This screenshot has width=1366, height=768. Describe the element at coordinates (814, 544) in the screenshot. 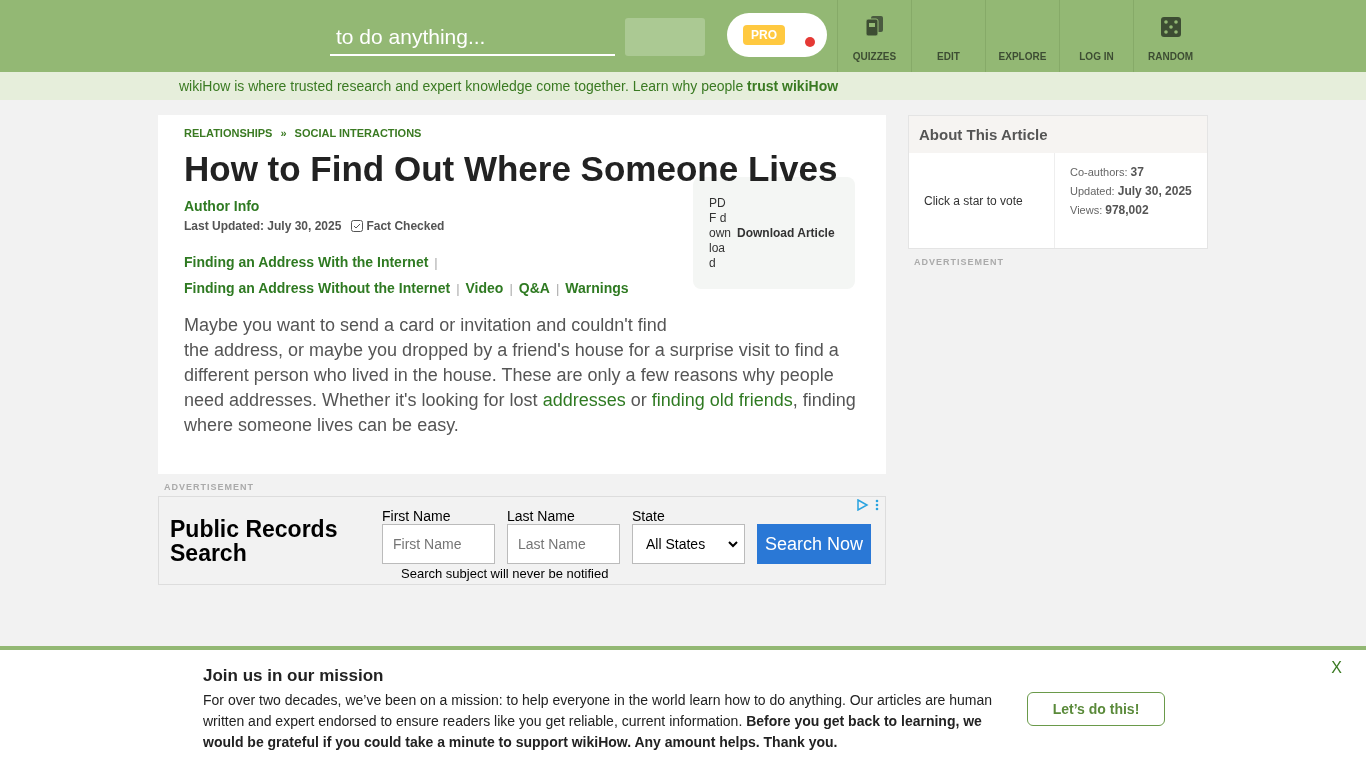

I see `search-now-button: Search Now` at that location.